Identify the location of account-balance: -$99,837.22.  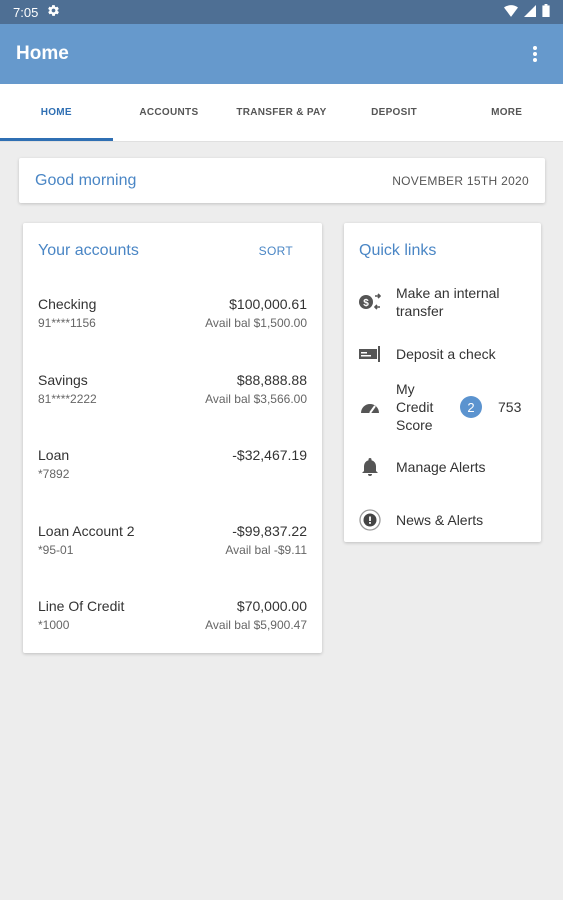
(269, 530).